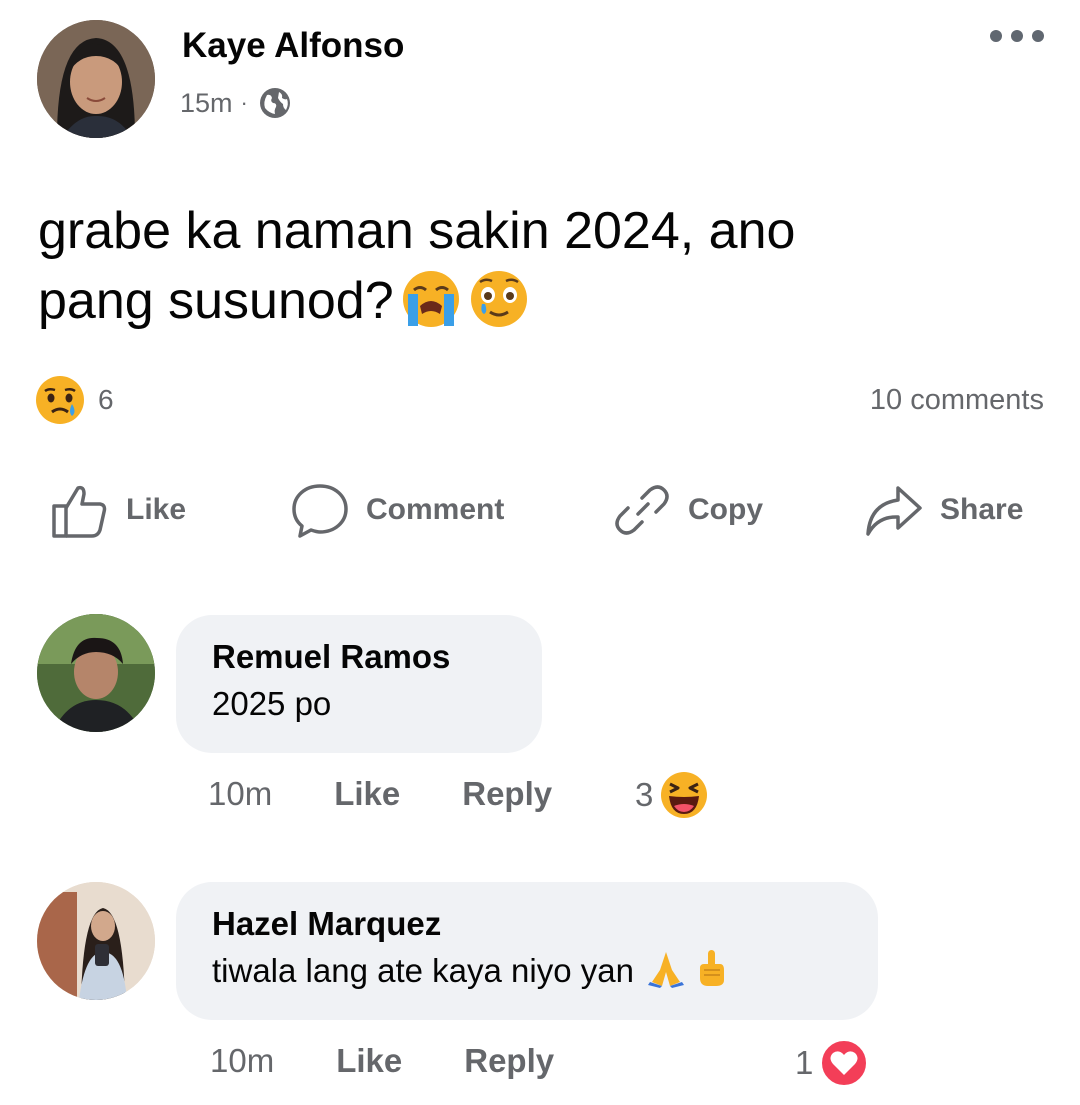 The image size is (1080, 1105). What do you see at coordinates (293, 46) in the screenshot?
I see `post-author-name: Kaye Alfonso` at bounding box center [293, 46].